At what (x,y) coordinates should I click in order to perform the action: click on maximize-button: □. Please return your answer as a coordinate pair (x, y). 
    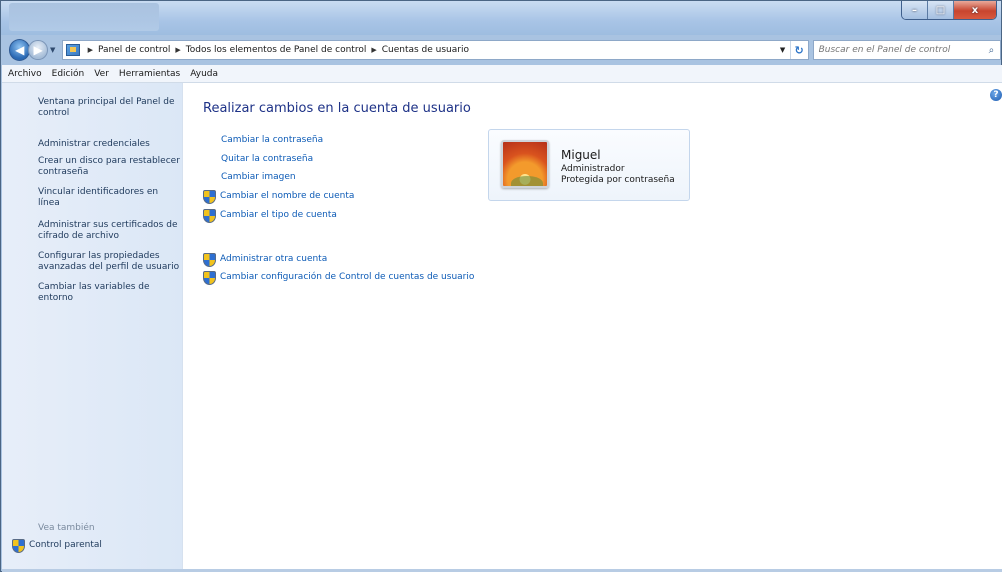
    Looking at the image, I should click on (941, 10).